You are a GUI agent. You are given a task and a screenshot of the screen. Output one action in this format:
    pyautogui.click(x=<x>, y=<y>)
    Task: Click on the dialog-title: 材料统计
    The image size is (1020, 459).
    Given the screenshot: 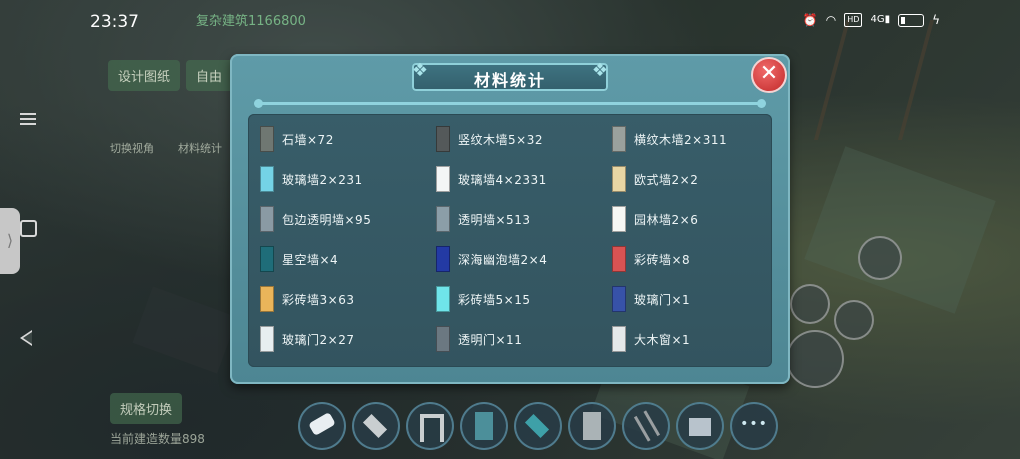 What is the action you would take?
    pyautogui.click(x=509, y=80)
    